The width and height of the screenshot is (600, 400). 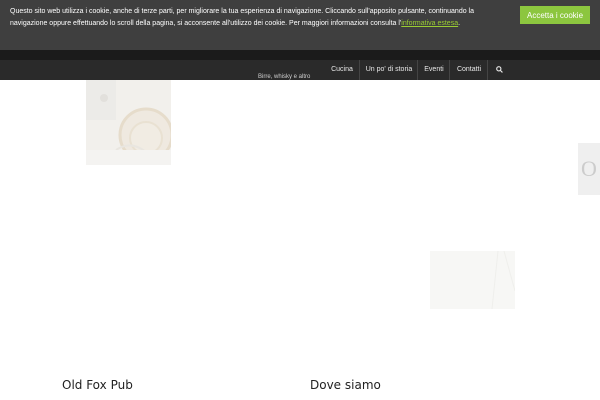 I want to click on section-title-location: Dove siamo, so click(x=345, y=385).